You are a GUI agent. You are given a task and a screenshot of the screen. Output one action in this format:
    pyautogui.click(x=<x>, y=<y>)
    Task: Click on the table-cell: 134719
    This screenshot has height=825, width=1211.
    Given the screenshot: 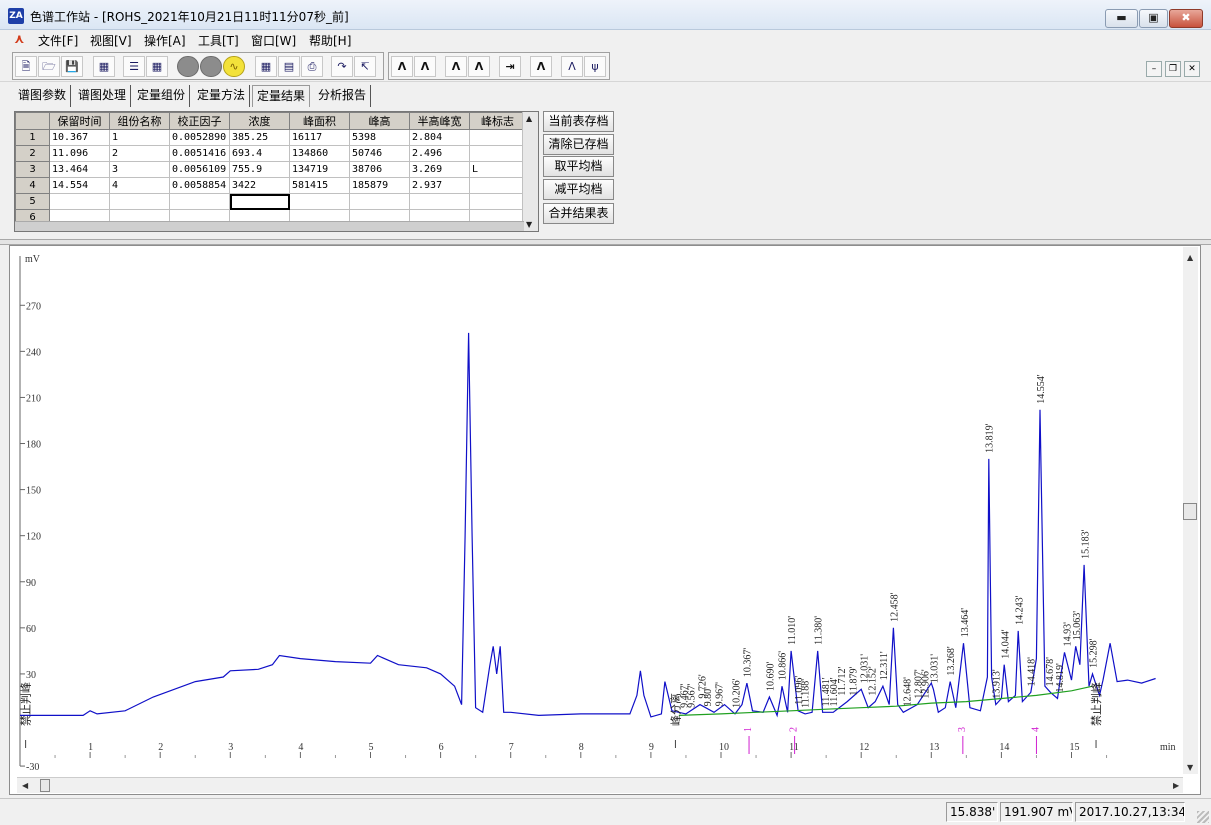 What is the action you would take?
    pyautogui.click(x=319, y=169)
    